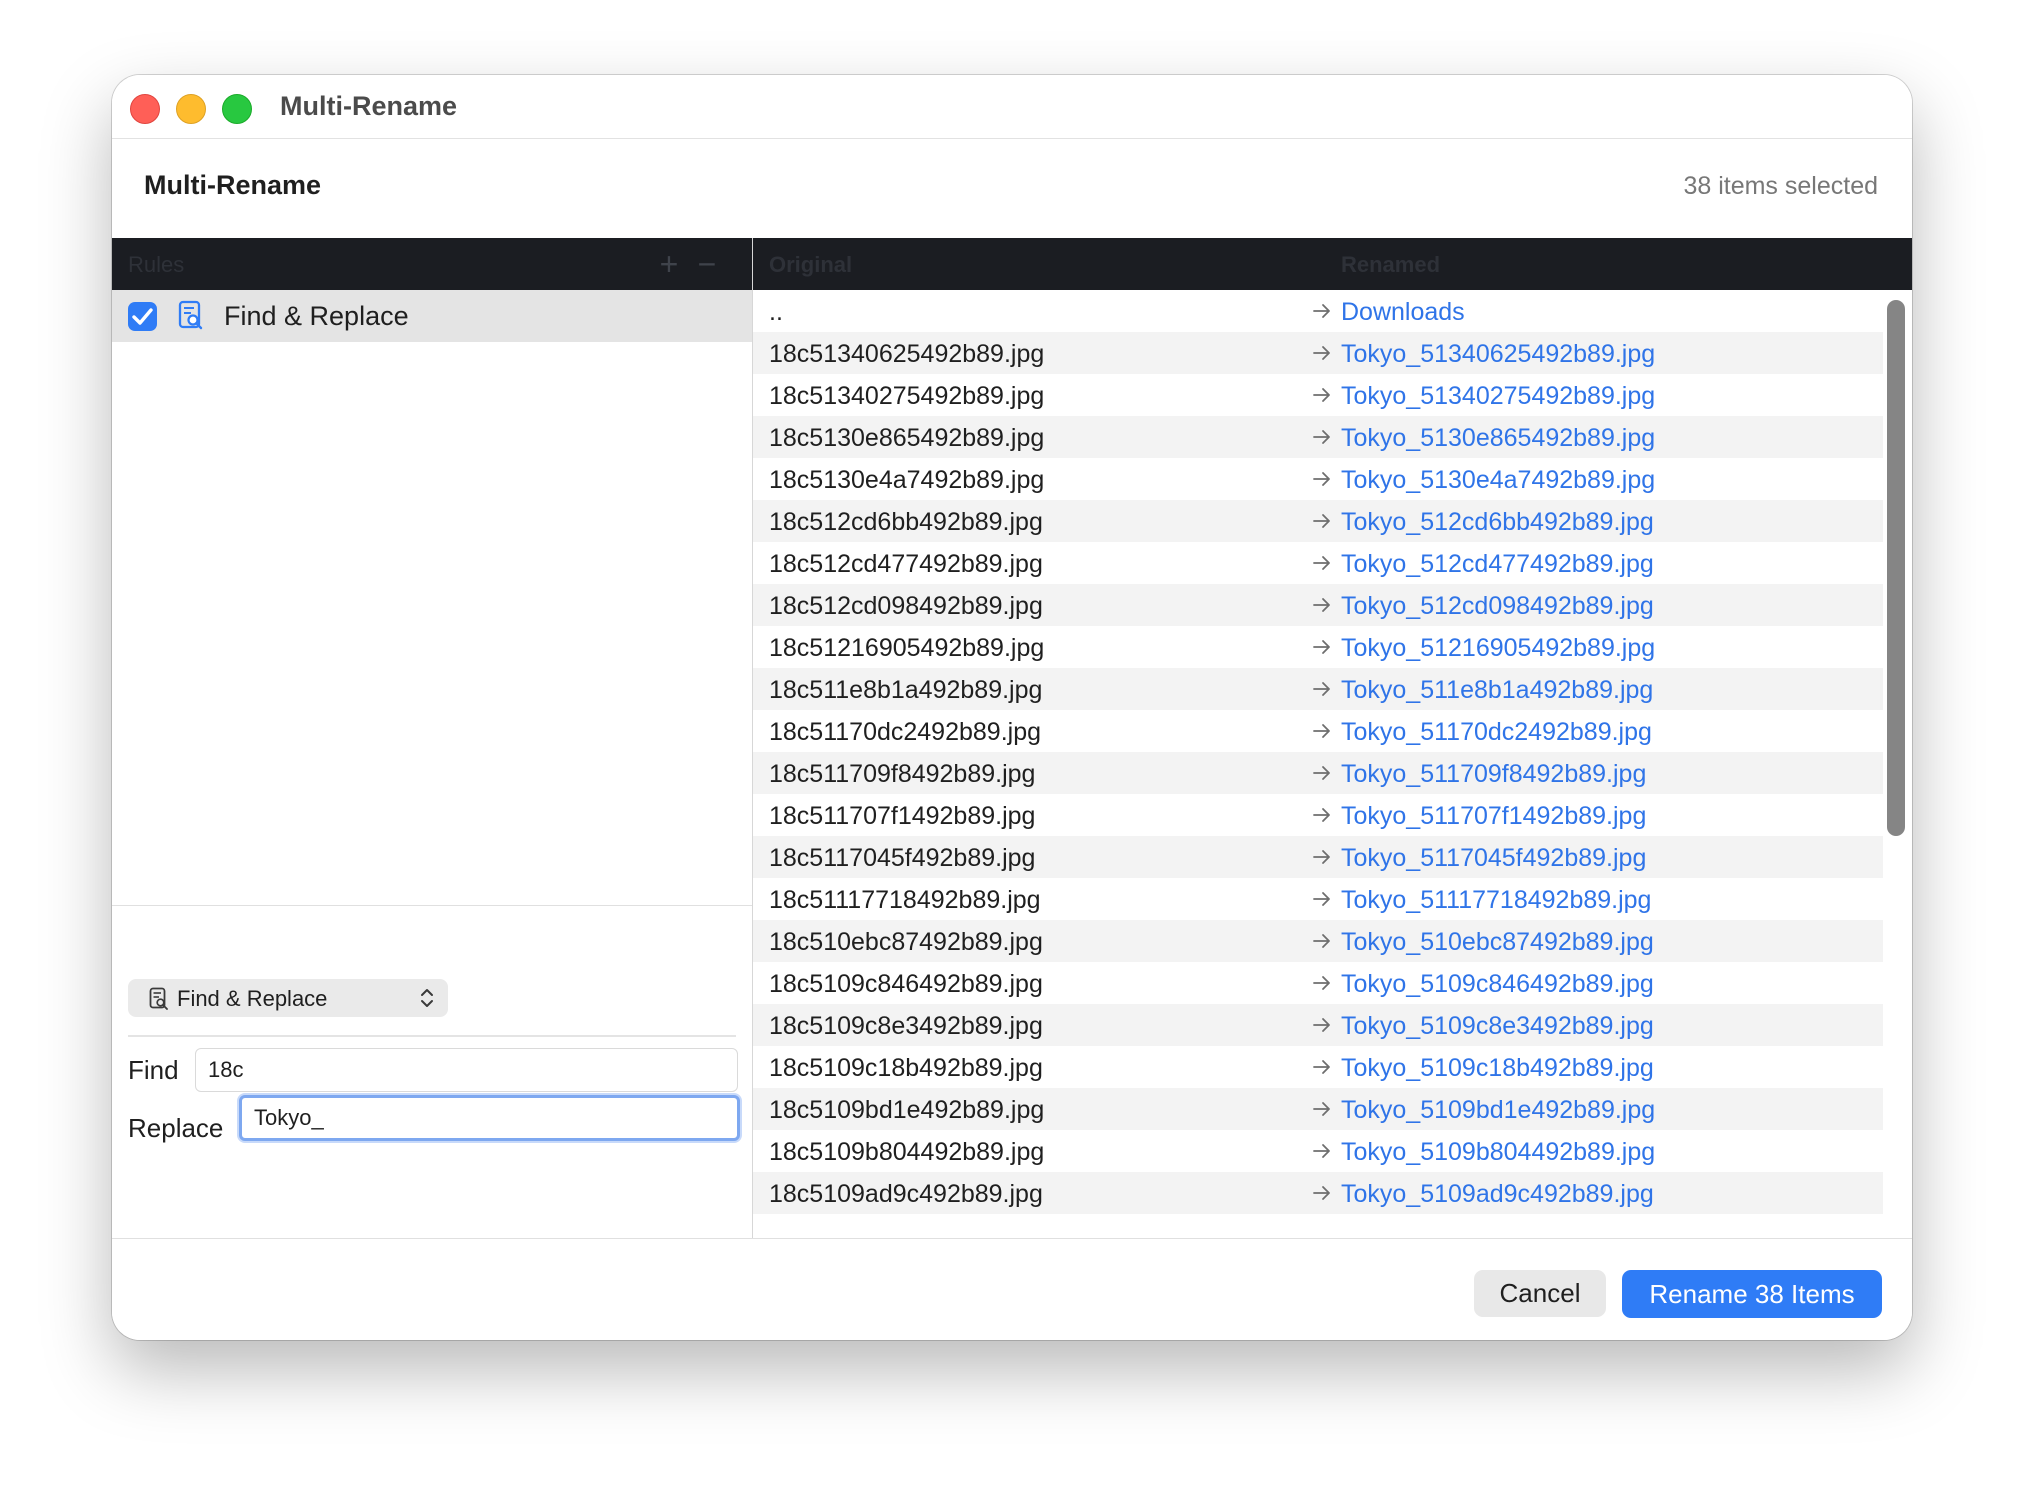 This screenshot has width=2024, height=1488. I want to click on renamed-filename: Tokyo_511e8b1a492b89.jpg, so click(1497, 690).